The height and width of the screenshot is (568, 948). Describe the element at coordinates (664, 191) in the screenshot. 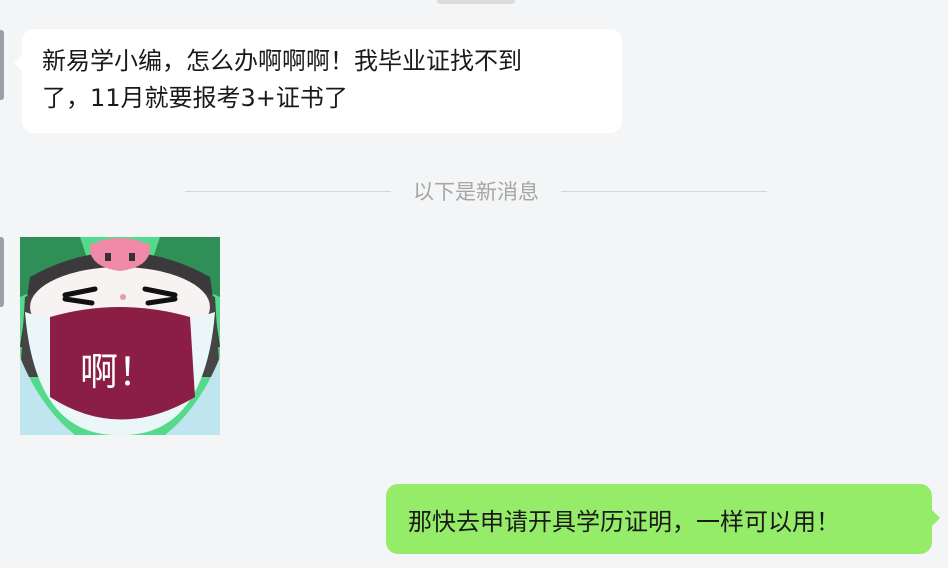

I see `divider-line-right` at that location.